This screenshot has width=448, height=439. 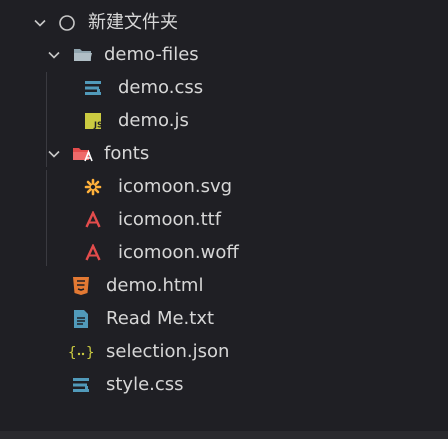 I want to click on file-label: demo.css, so click(x=161, y=87).